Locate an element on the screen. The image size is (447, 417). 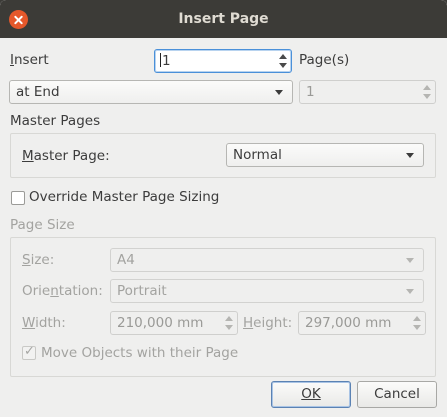
dialog-title: Insert Page is located at coordinates (223, 19).